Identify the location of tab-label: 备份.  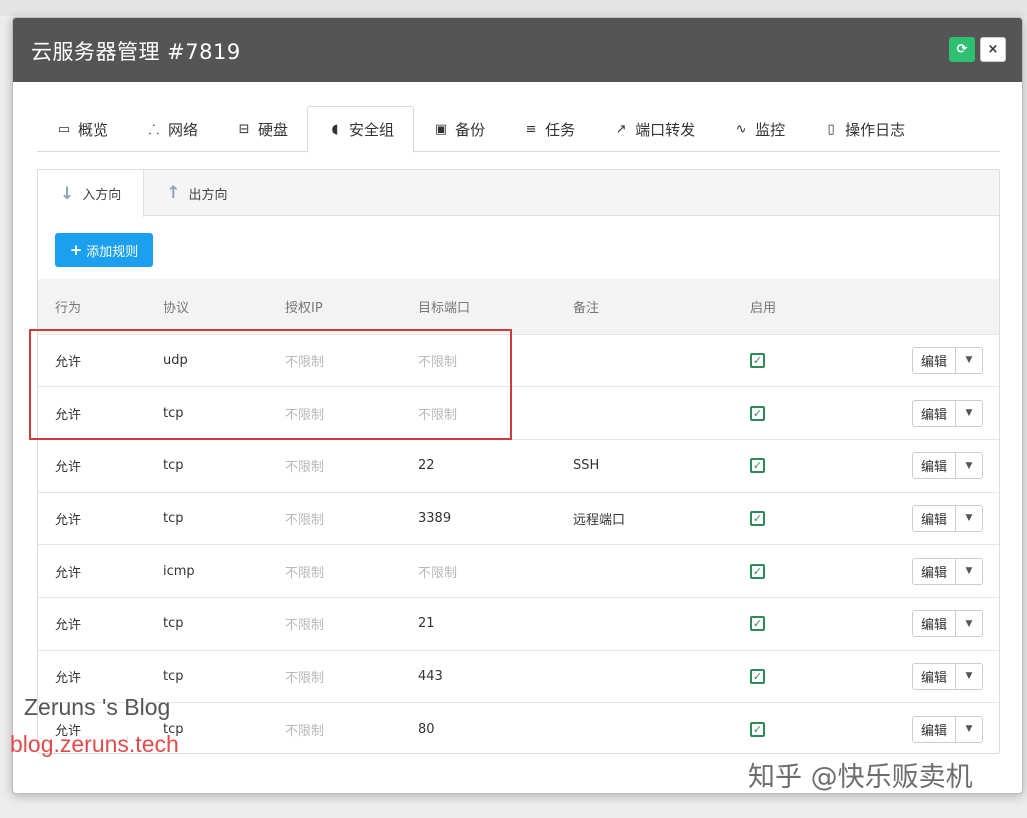
(470, 129).